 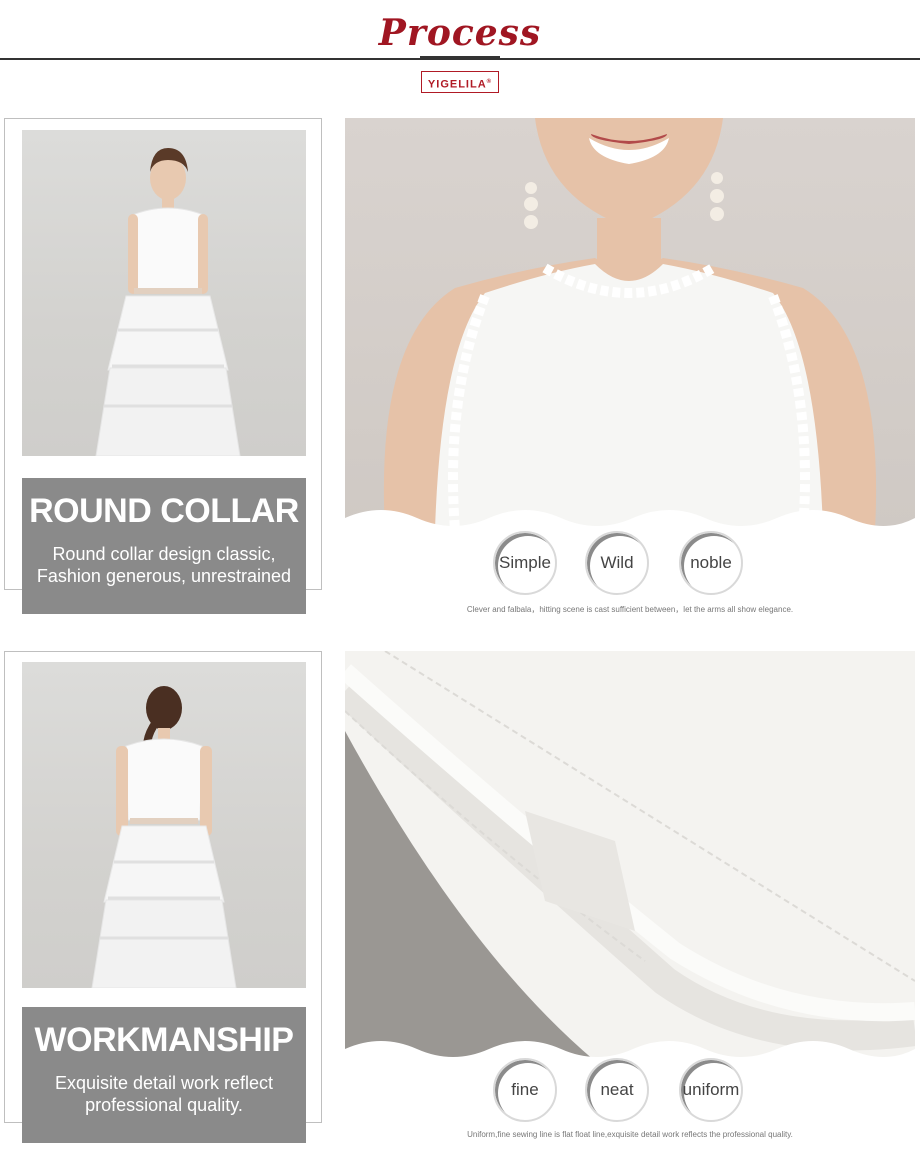 What do you see at coordinates (525, 1090) in the screenshot?
I see `tag-fine: fine` at bounding box center [525, 1090].